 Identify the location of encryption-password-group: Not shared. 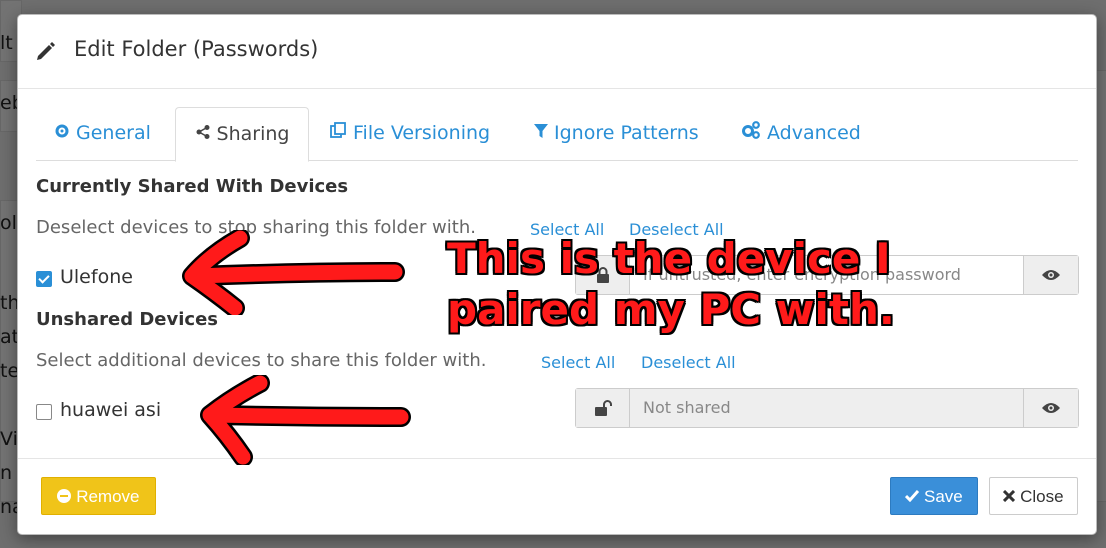
(827, 408).